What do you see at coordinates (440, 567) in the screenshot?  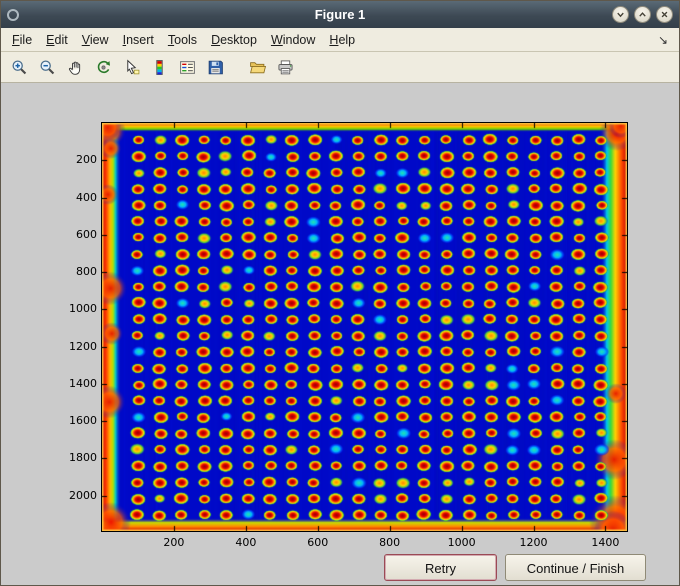 I see `retry-button: Retry` at bounding box center [440, 567].